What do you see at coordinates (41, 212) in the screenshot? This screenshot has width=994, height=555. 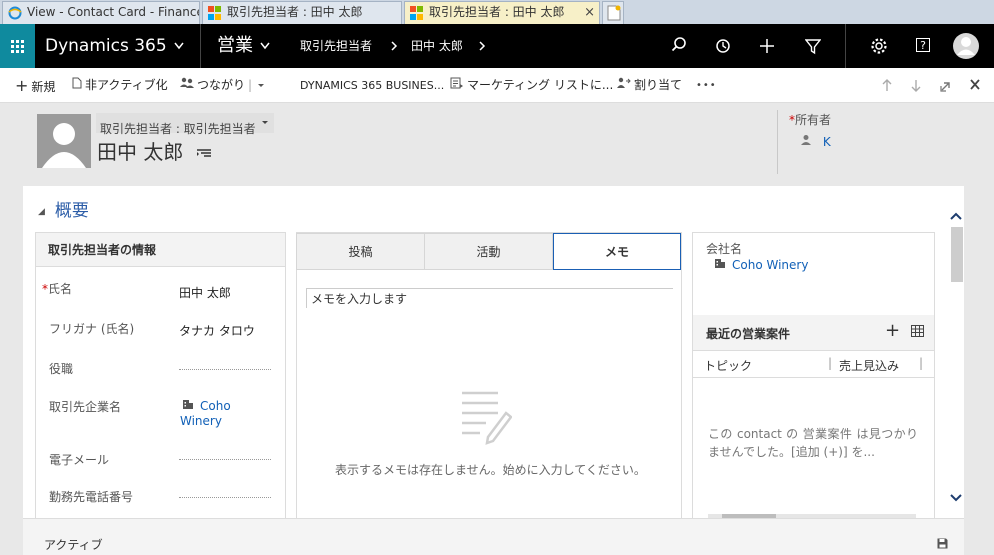 I see `collapse-icon: ◢` at bounding box center [41, 212].